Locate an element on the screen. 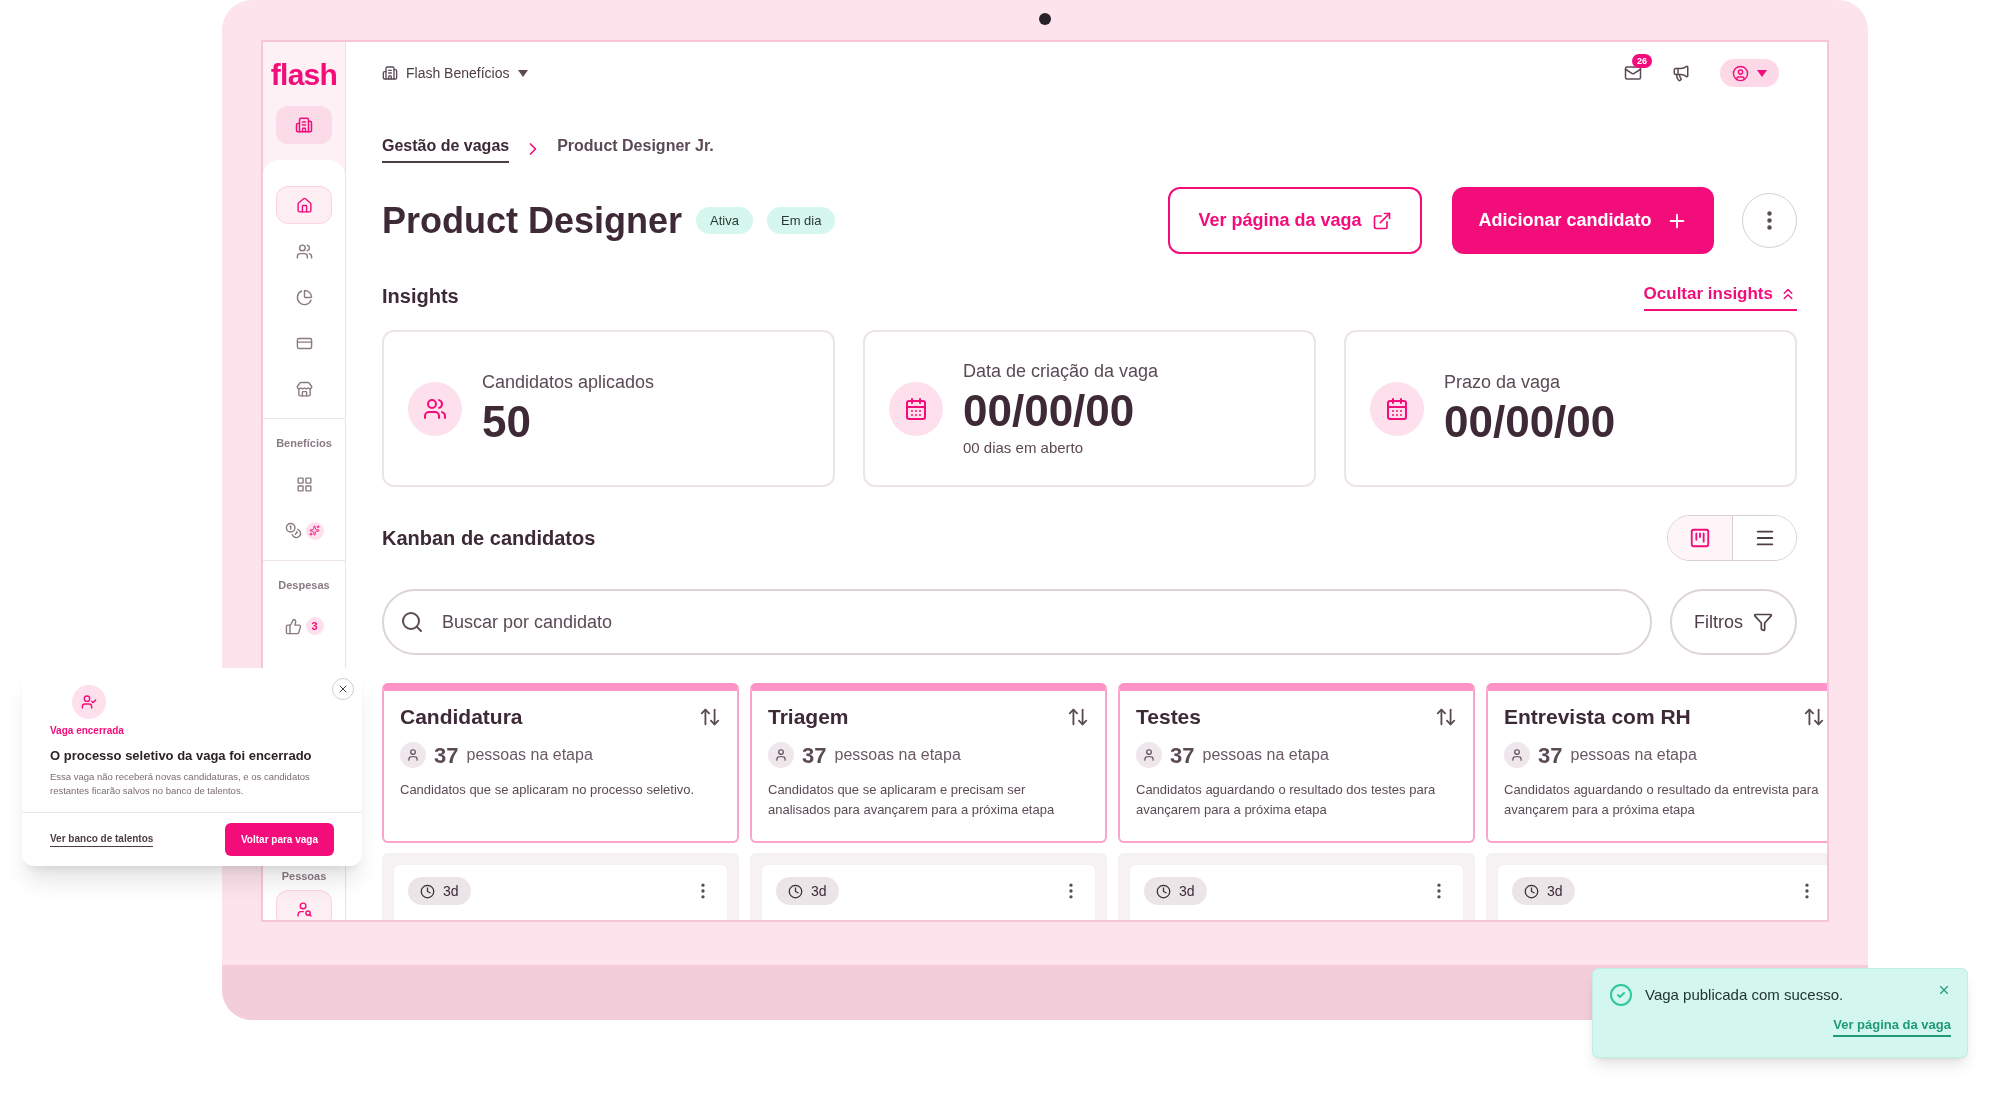 The image size is (2000, 1097). check-circle-icon is located at coordinates (1621, 995).